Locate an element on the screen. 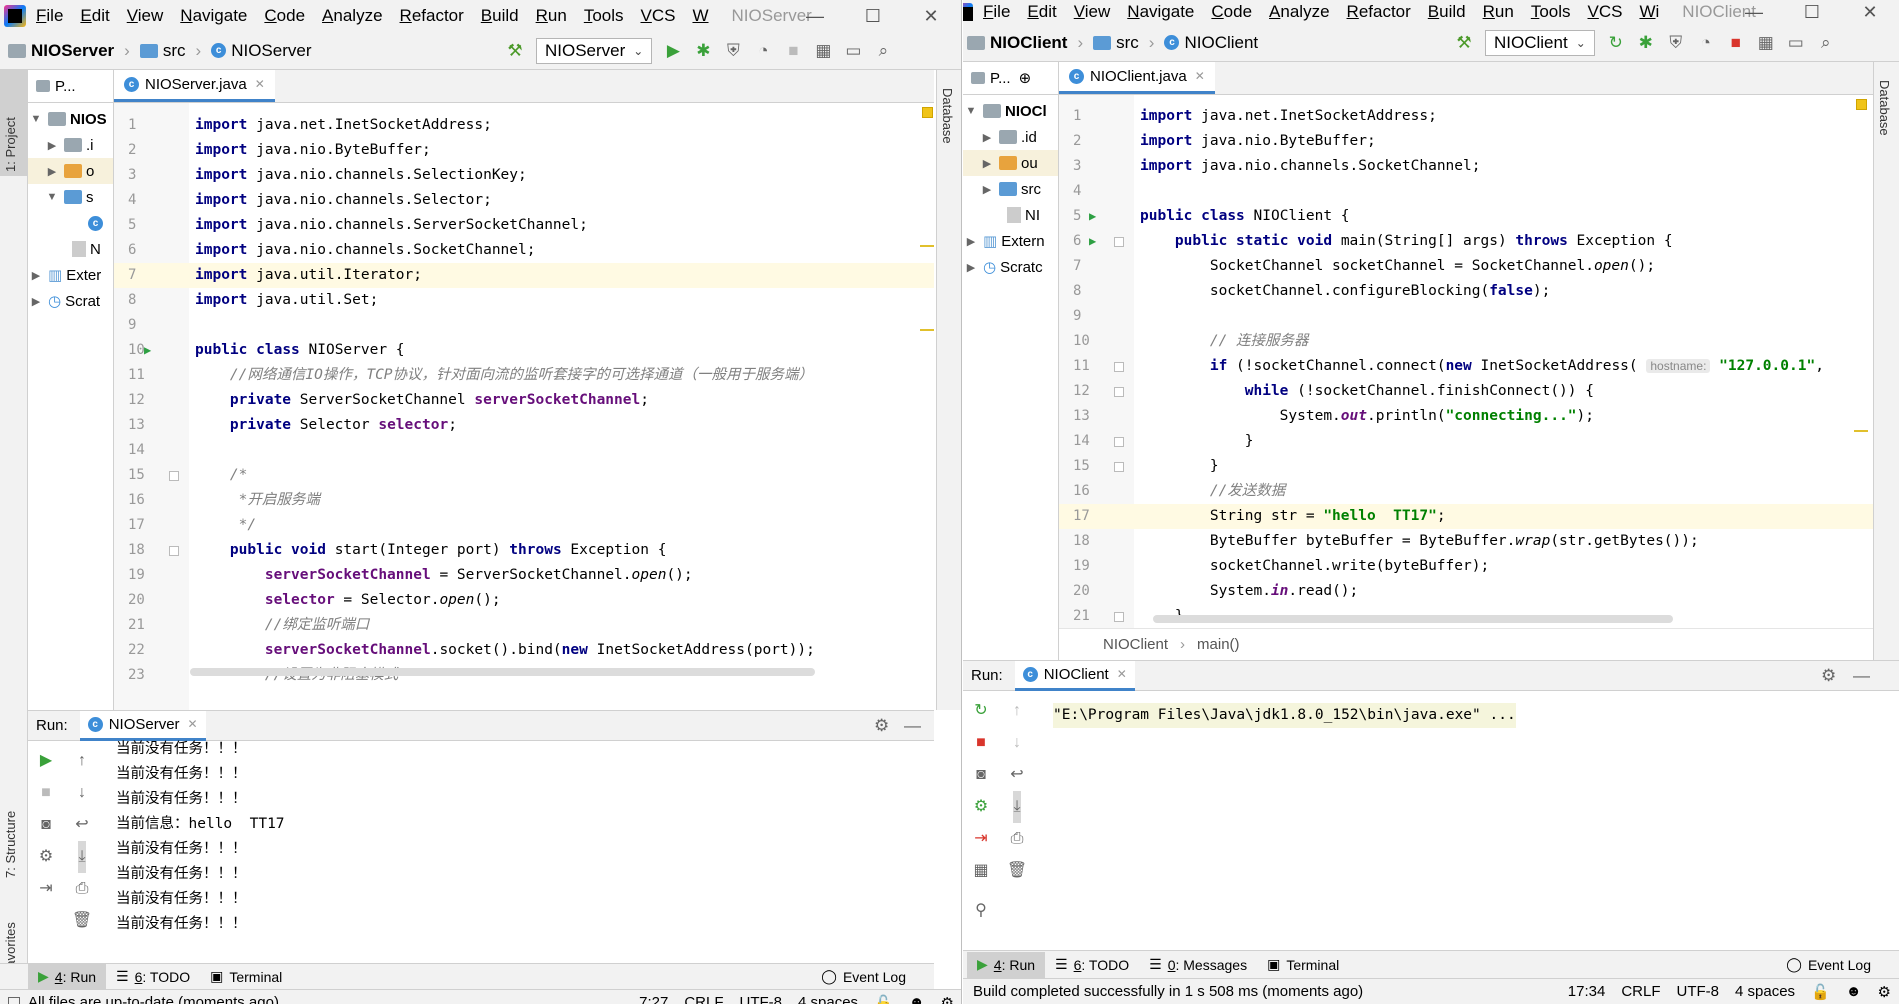  run-icon: ▶ is located at coordinates (673, 51).